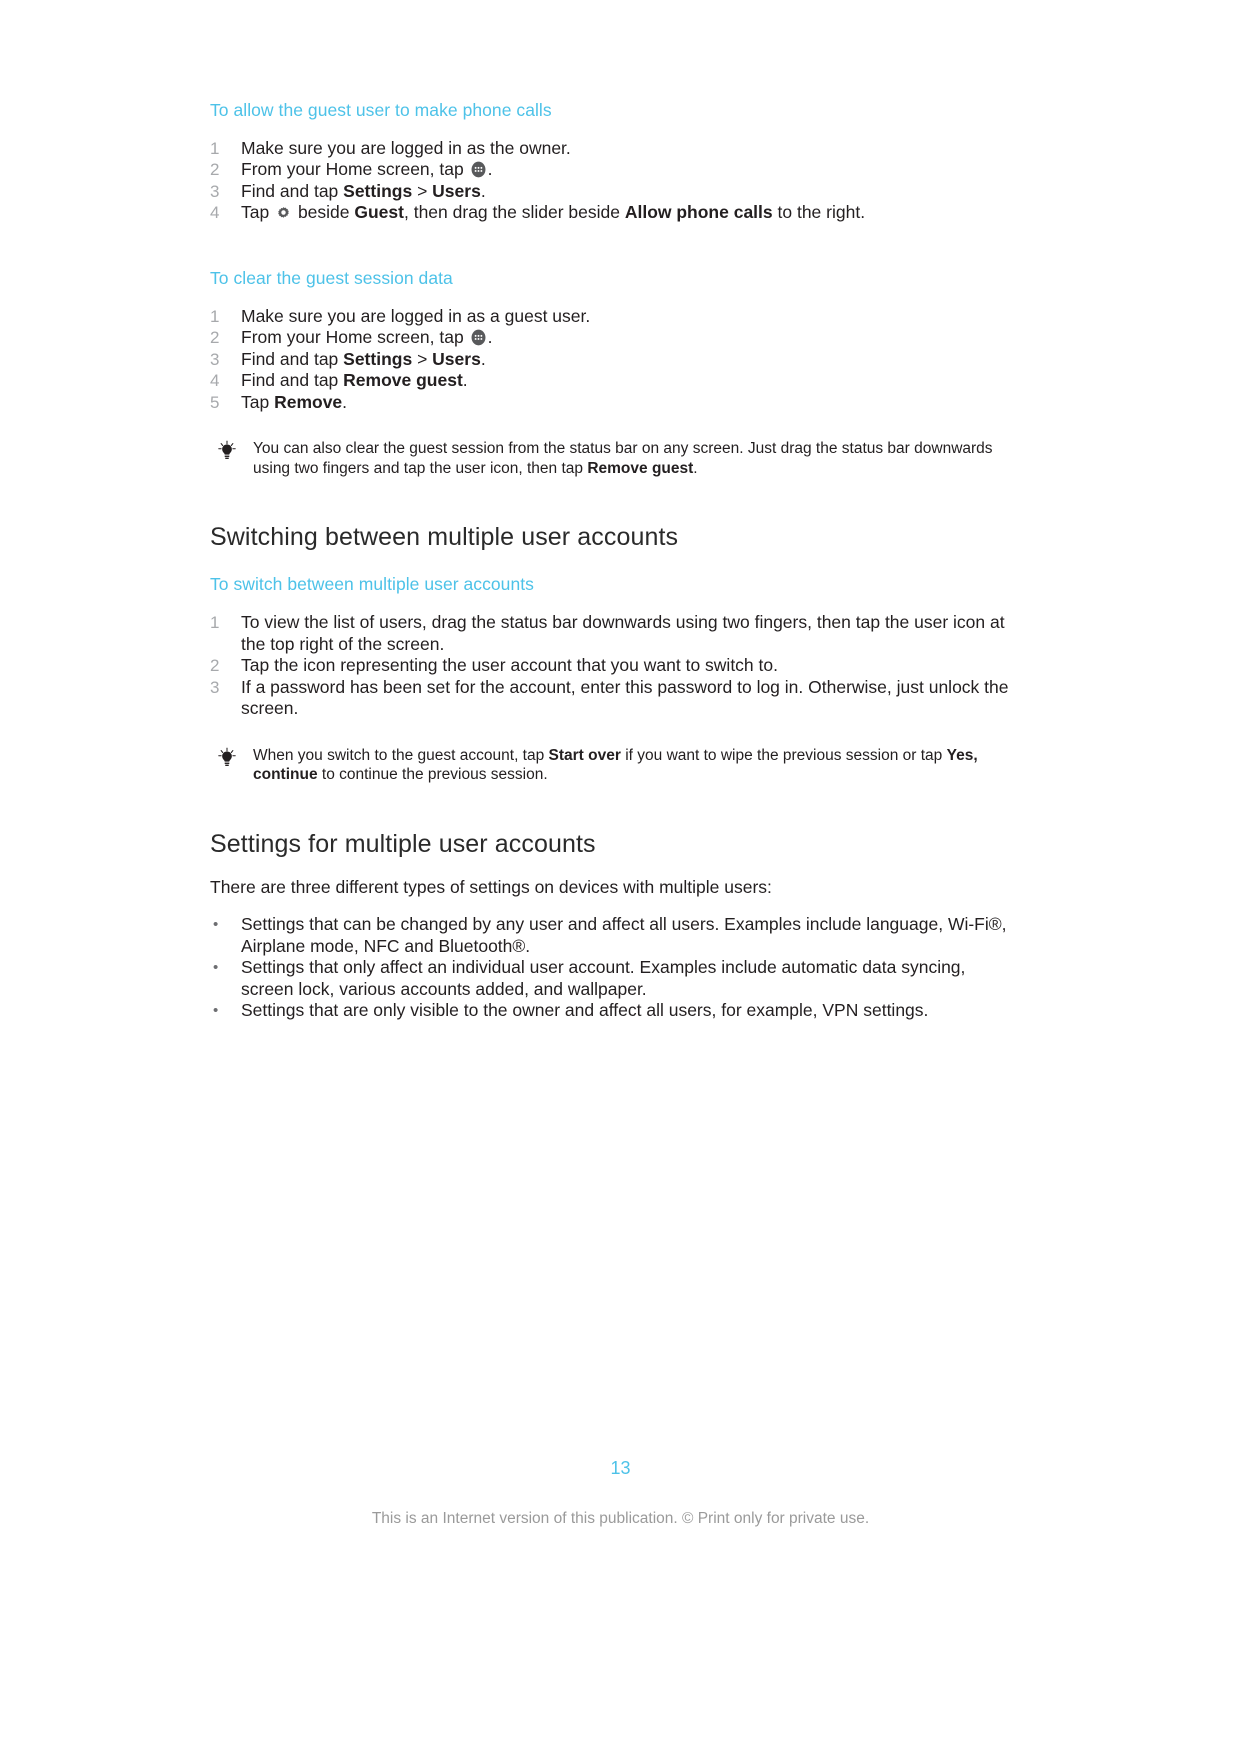 The image size is (1241, 1754). What do you see at coordinates (444, 537) in the screenshot?
I see `section-heading-switching: Switching between multiple user accounts` at bounding box center [444, 537].